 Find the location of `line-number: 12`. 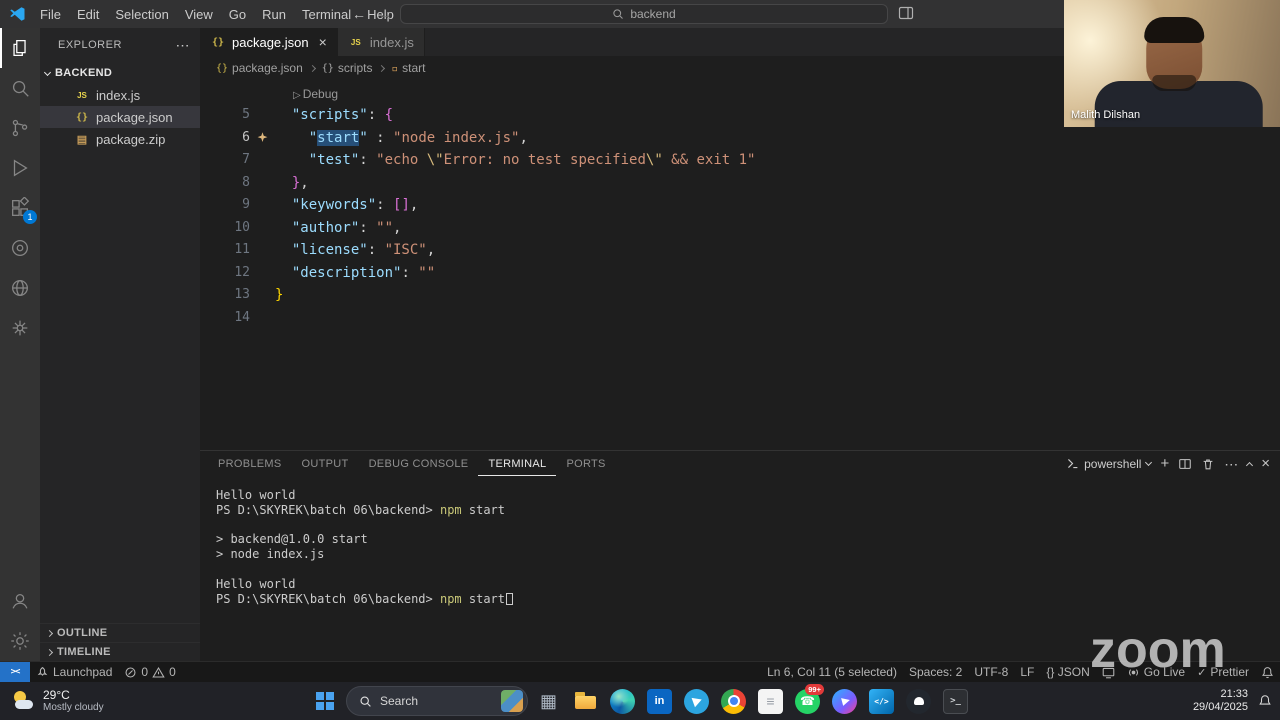

line-number: 12 is located at coordinates (242, 272).